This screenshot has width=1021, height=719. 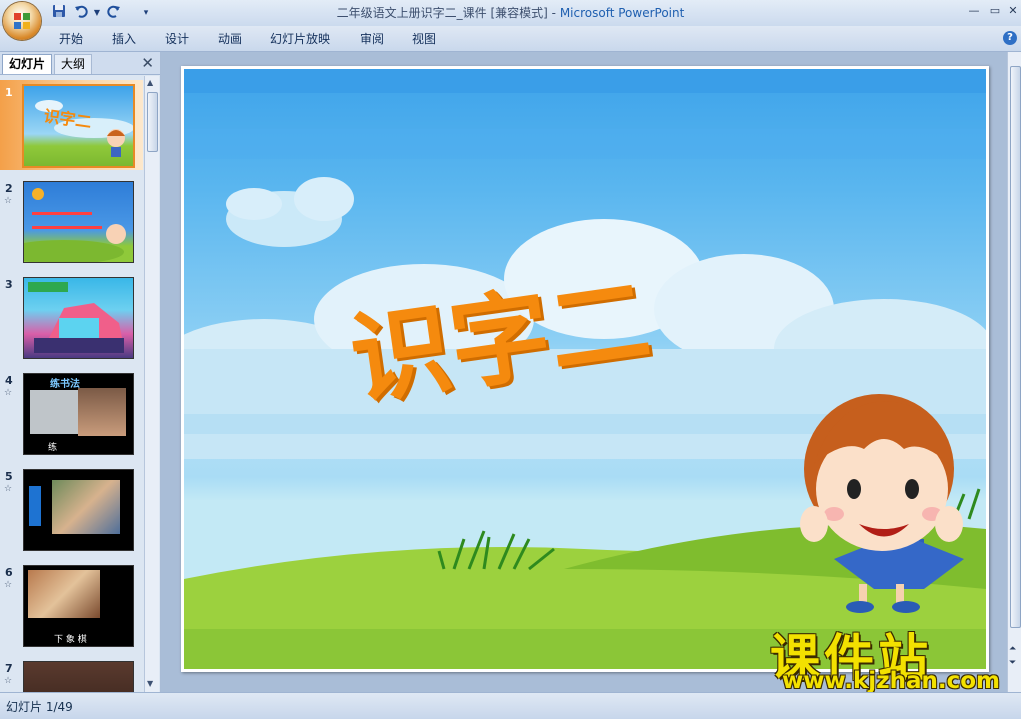 I want to click on document-title: 二年级语文上册识字二_课件 [兼容模式] -, so click(x=448, y=13).